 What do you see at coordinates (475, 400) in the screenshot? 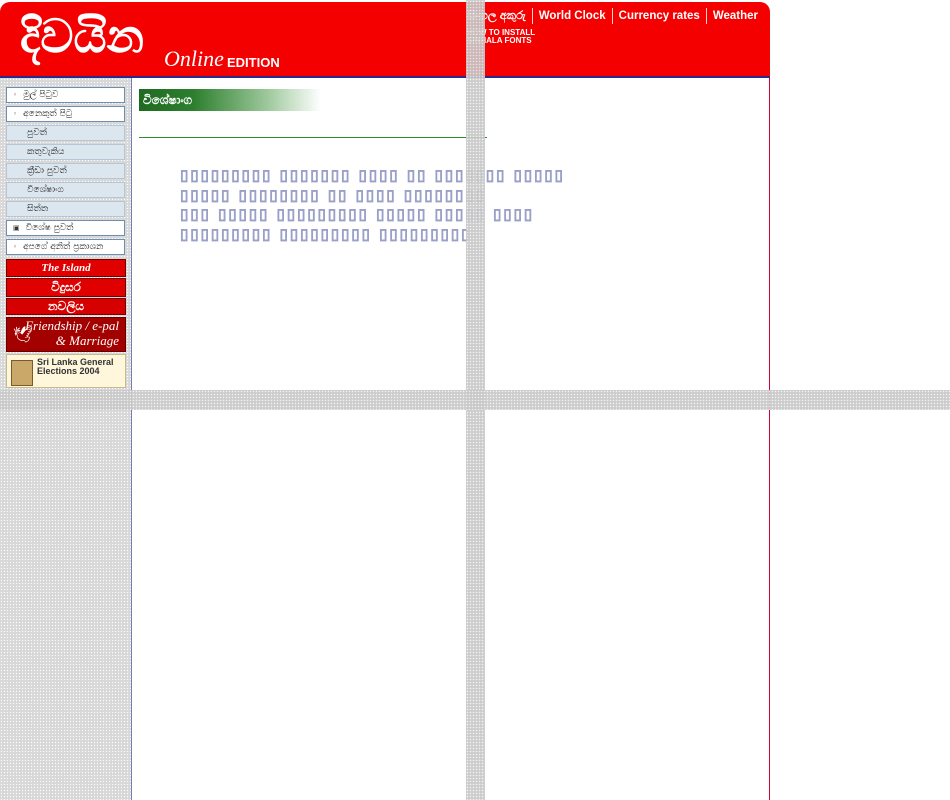
I see `frame-horizontal-bar` at bounding box center [475, 400].